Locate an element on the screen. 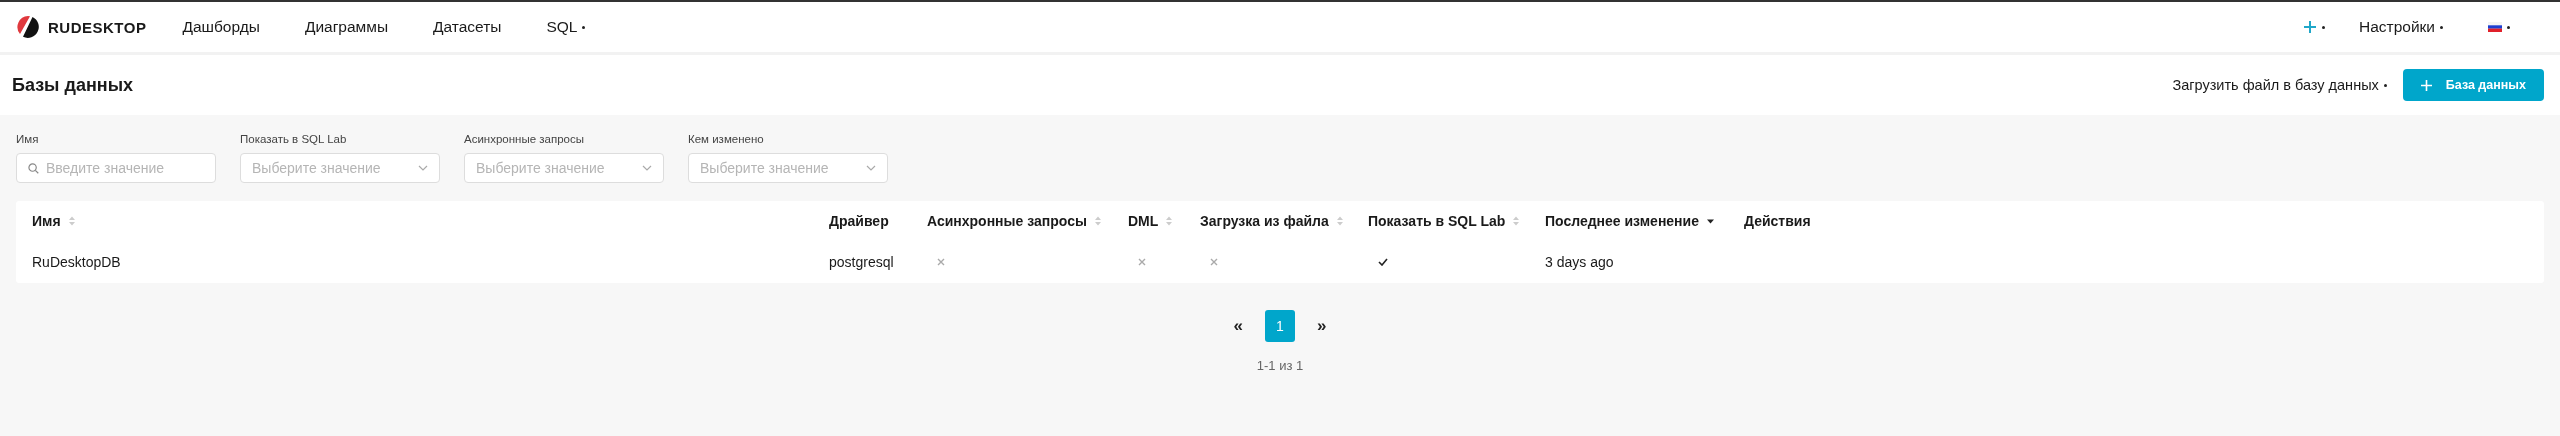 Image resolution: width=2560 pixels, height=436 pixels. column-header: Имя is located at coordinates (53, 221).